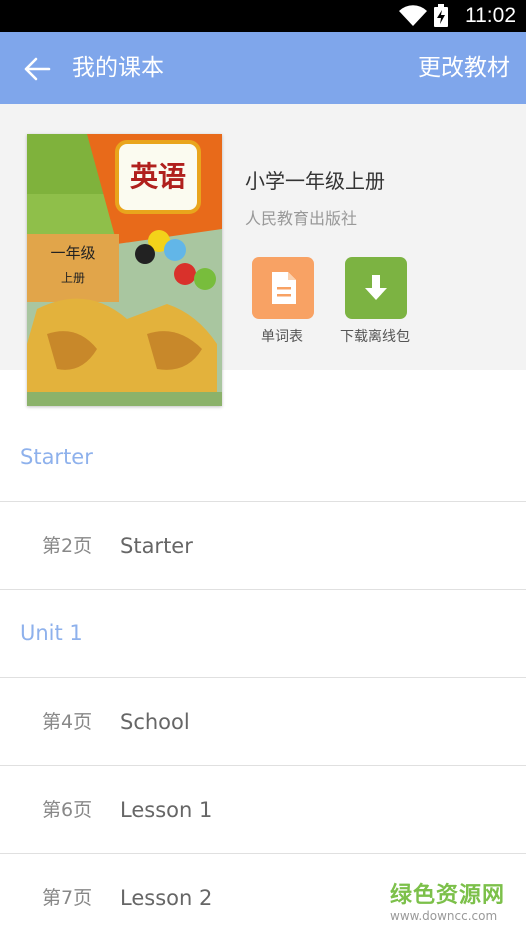 The width and height of the screenshot is (526, 937). Describe the element at coordinates (263, 810) in the screenshot. I see `list-item: 第6页 Lesson 1` at that location.